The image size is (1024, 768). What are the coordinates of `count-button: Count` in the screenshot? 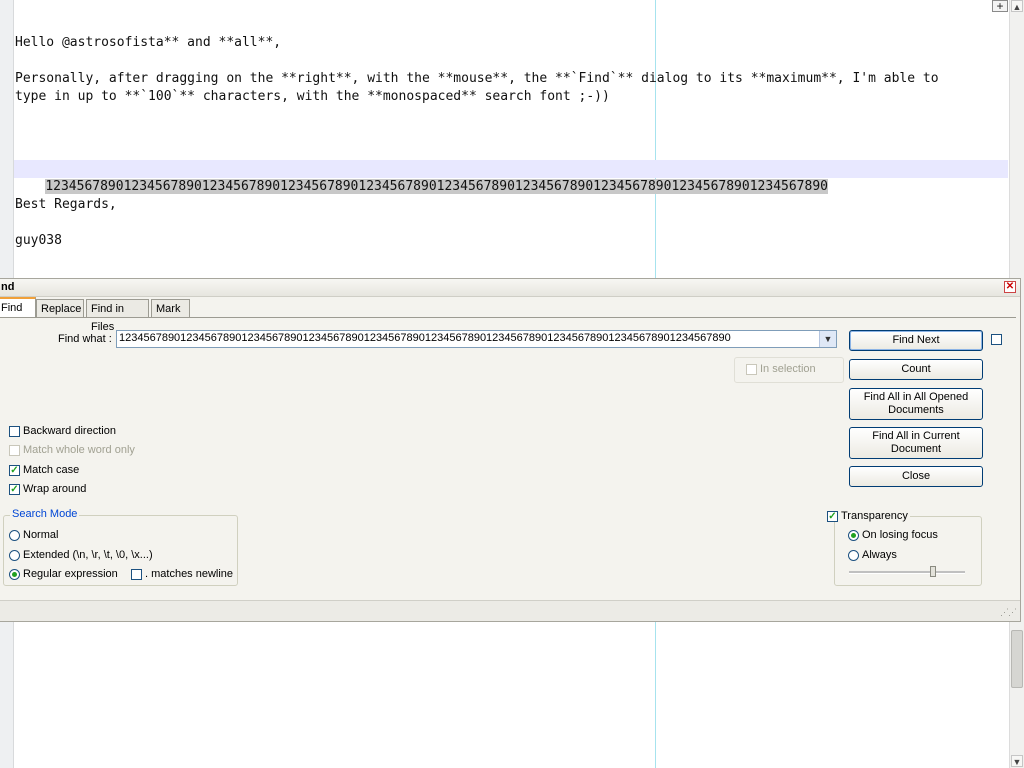 It's located at (916, 369).